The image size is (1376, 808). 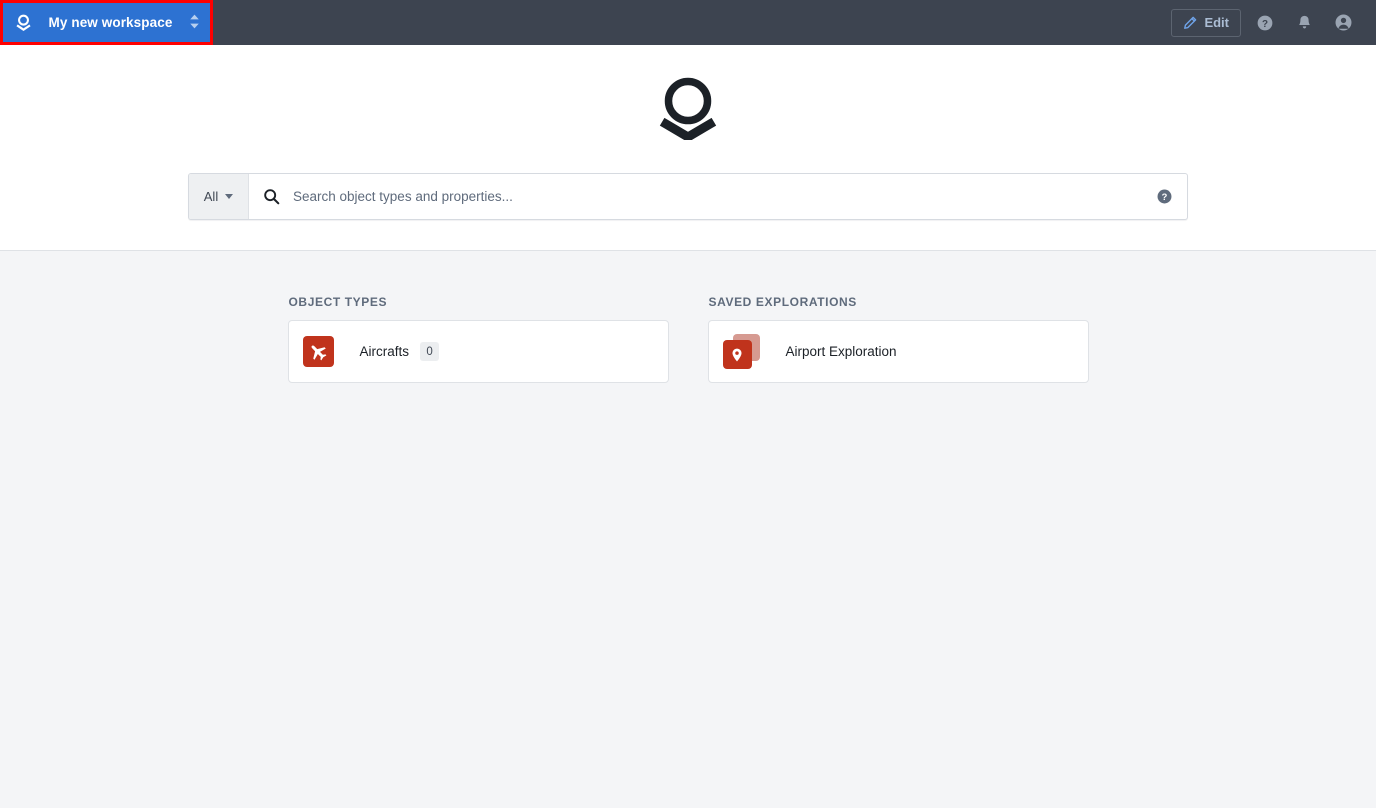 I want to click on header-actions: Edit ?, so click(x=1273, y=23).